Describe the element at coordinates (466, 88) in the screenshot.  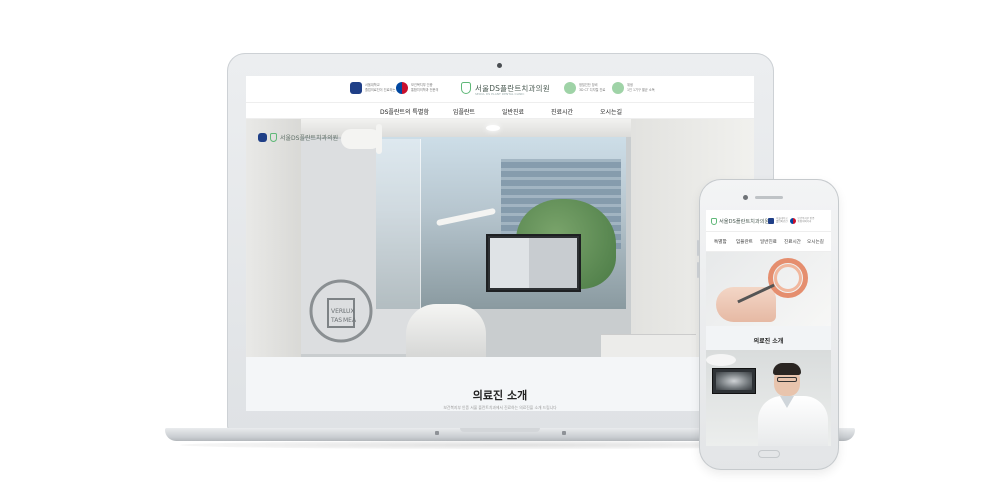
I see `tooth-logo-icon` at that location.